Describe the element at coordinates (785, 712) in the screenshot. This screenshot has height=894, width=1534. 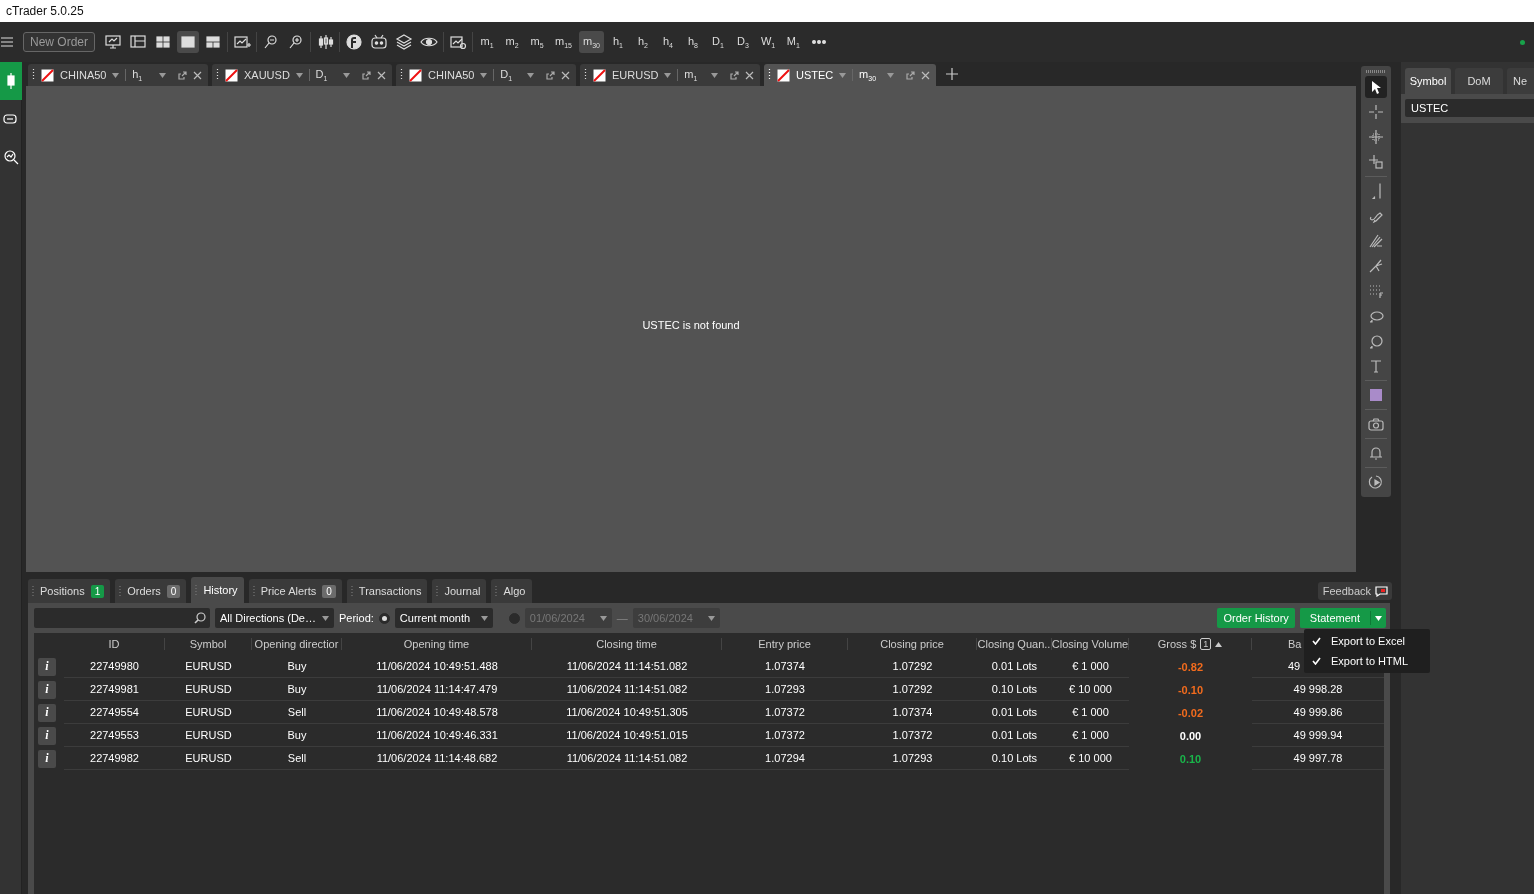
I see `table-cell: 1.07372` at that location.